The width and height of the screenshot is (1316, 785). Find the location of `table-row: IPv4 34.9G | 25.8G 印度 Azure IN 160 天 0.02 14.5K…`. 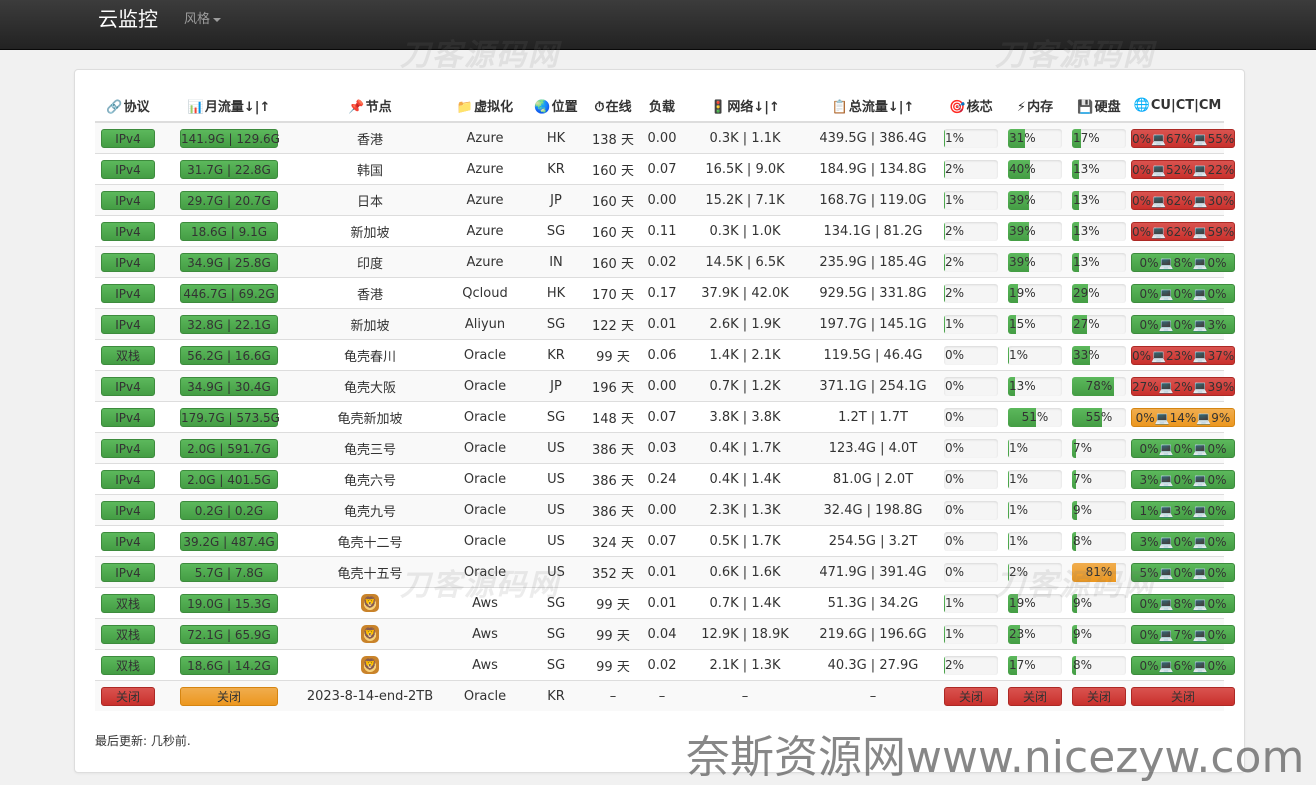

table-row: IPv4 34.9G | 25.8G 印度 Azure IN 160 天 0.02 14.5K… is located at coordinates (665, 262).